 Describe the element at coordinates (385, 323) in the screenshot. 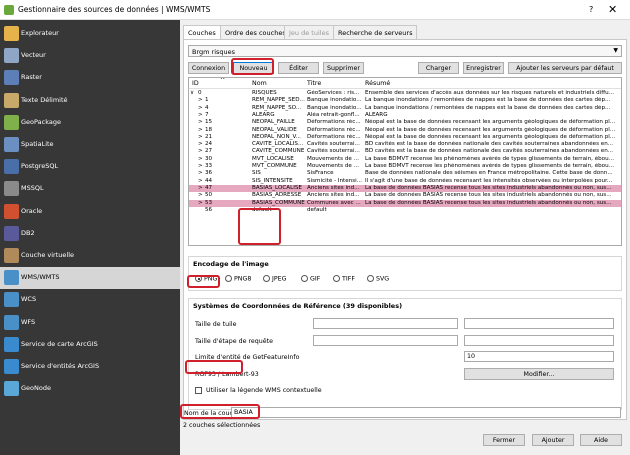

I see `tile-width-field` at that location.